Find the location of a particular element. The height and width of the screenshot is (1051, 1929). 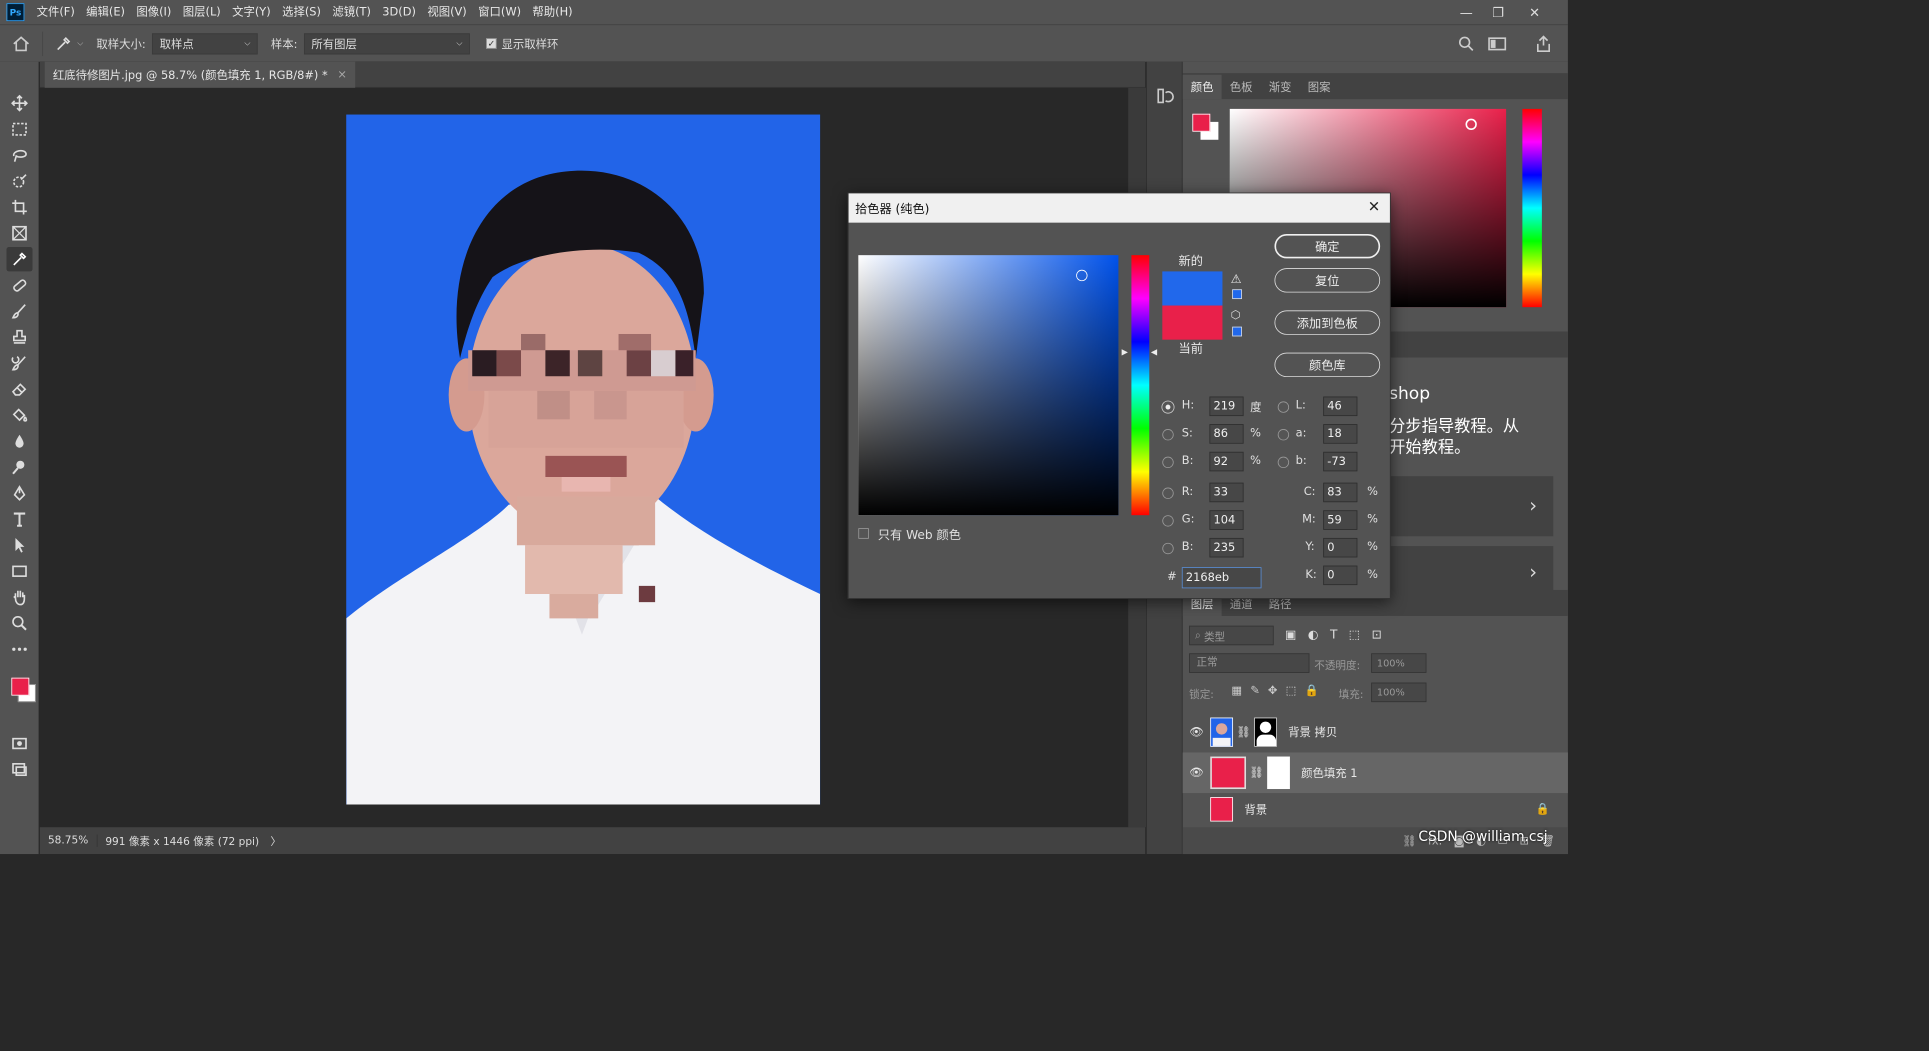

saturation-field: 86 is located at coordinates (1226, 434).